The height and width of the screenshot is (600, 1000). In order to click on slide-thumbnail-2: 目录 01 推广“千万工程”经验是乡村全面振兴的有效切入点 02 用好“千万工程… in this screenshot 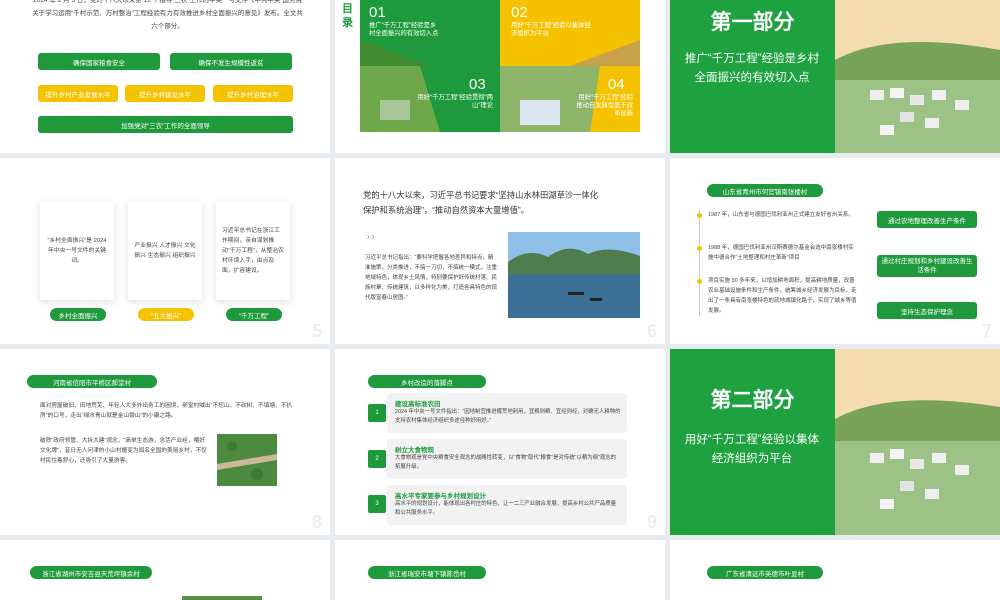, I will do `click(500, 76)`.